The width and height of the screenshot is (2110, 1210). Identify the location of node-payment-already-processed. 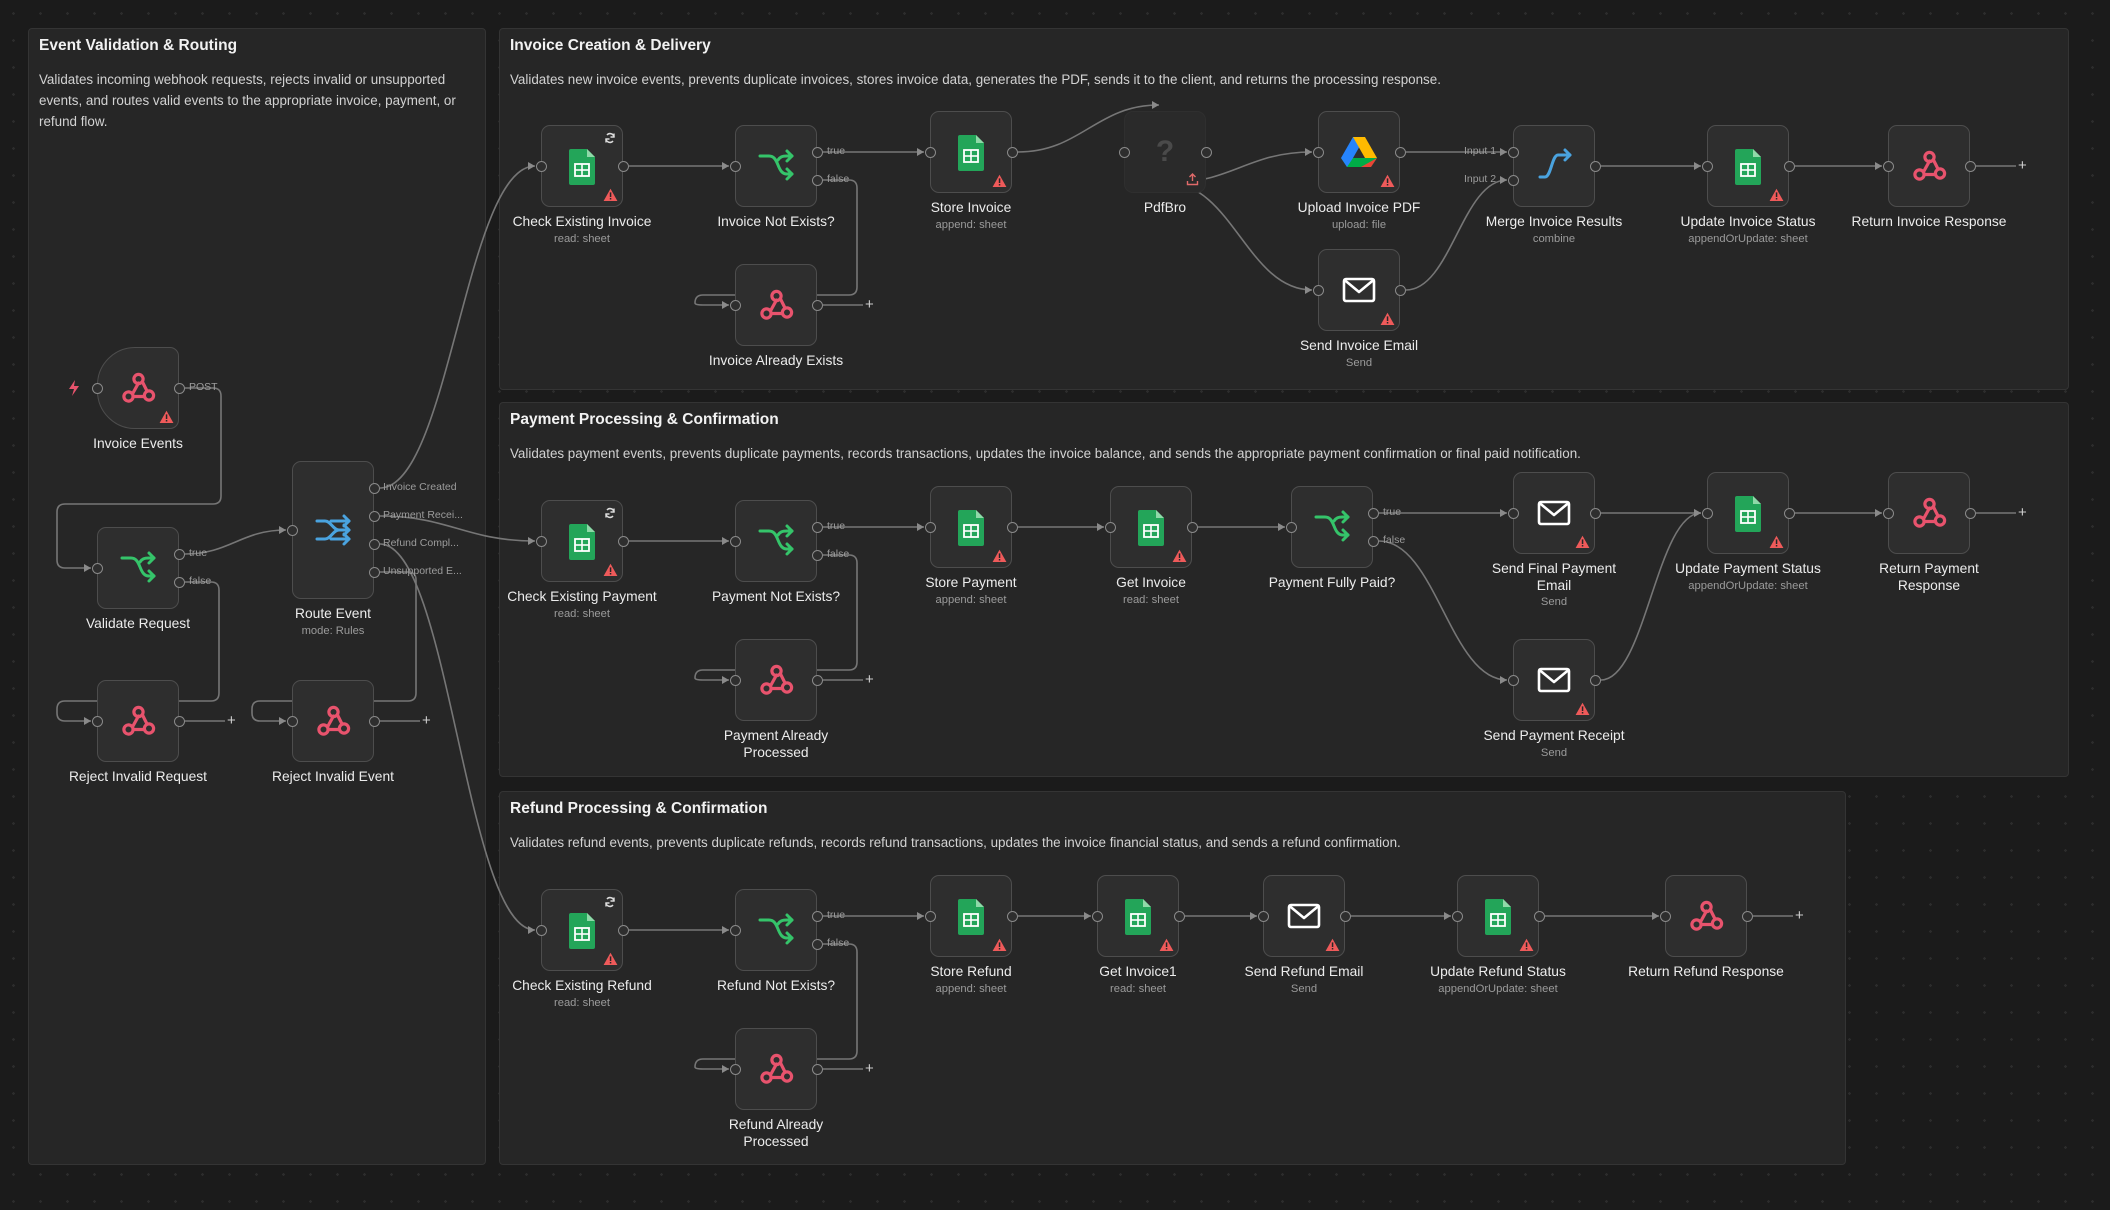
(776, 680).